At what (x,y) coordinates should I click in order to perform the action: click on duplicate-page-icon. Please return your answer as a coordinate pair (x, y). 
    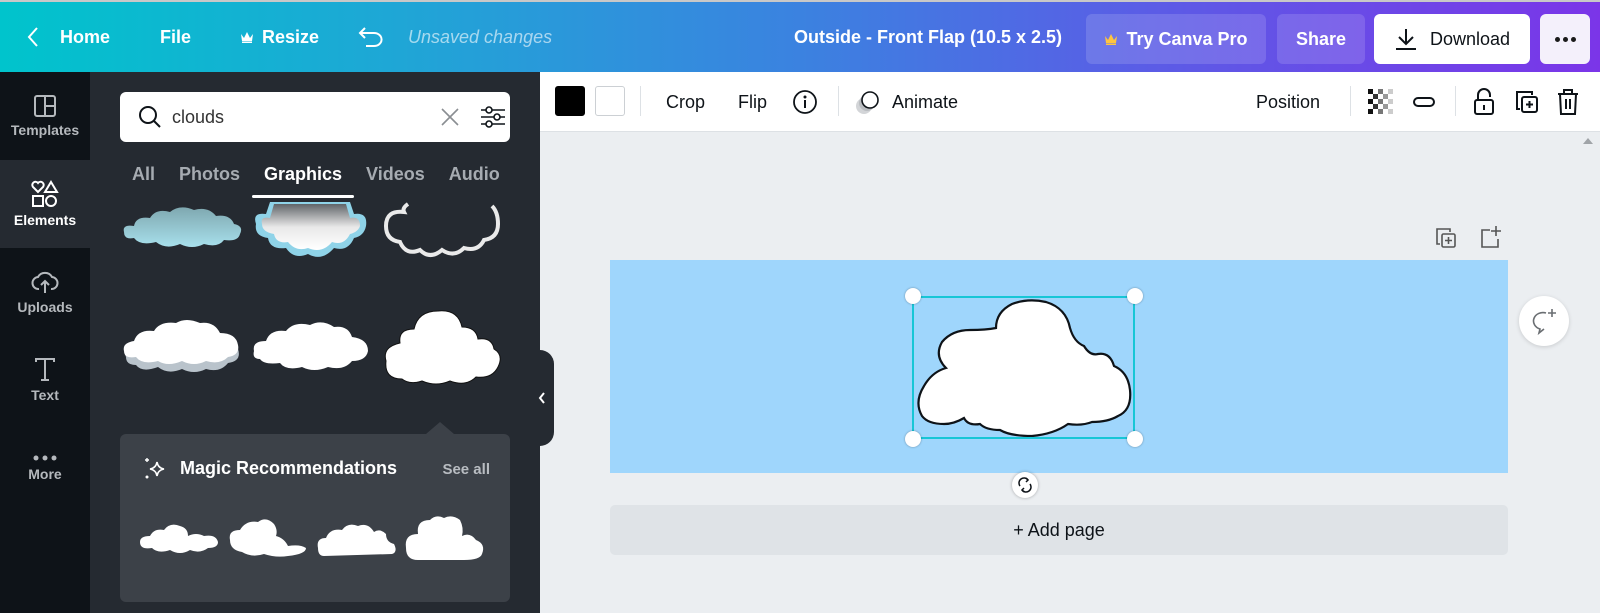
    Looking at the image, I should click on (1446, 238).